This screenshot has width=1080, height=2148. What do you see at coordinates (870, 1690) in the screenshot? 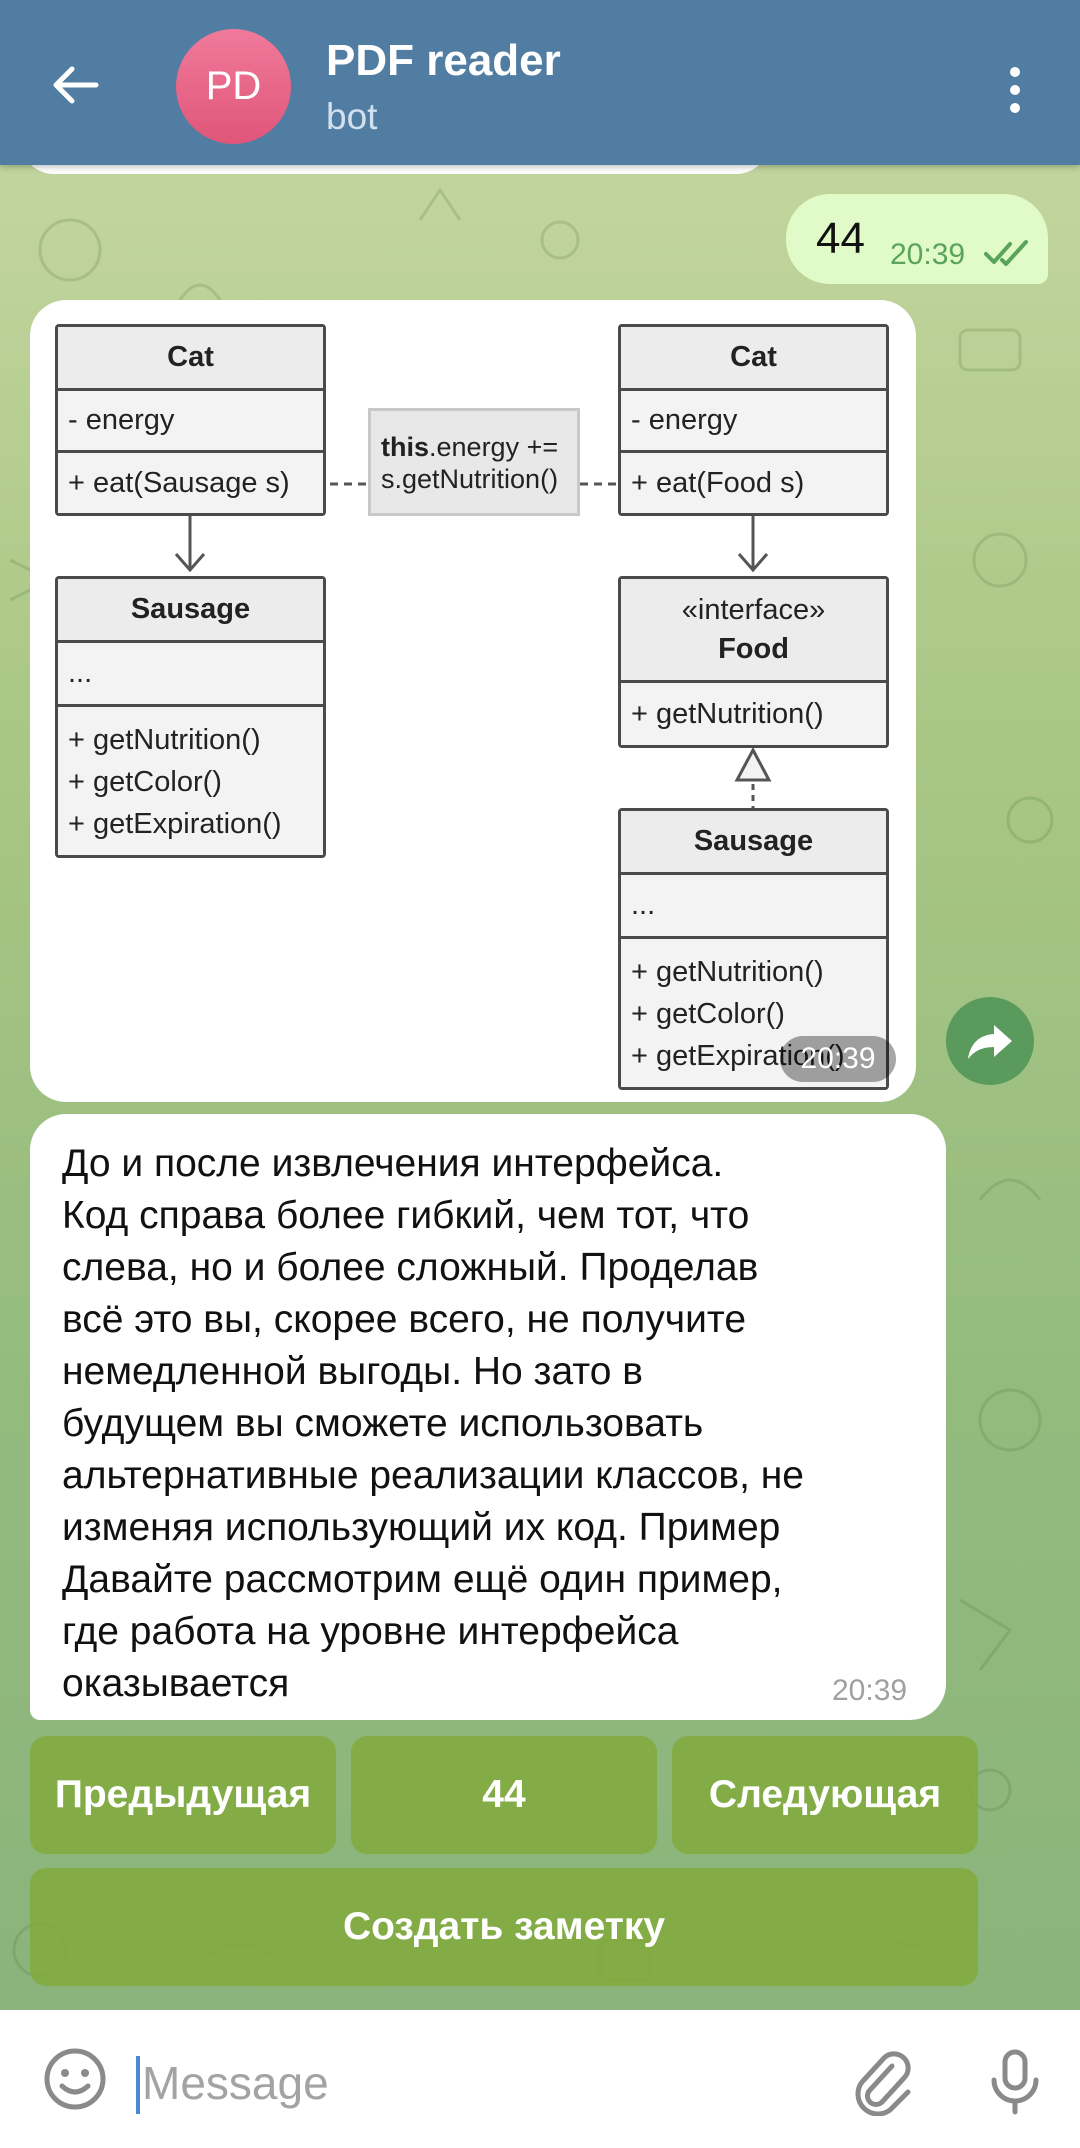
I see `incoming-message-time: 20:39` at bounding box center [870, 1690].